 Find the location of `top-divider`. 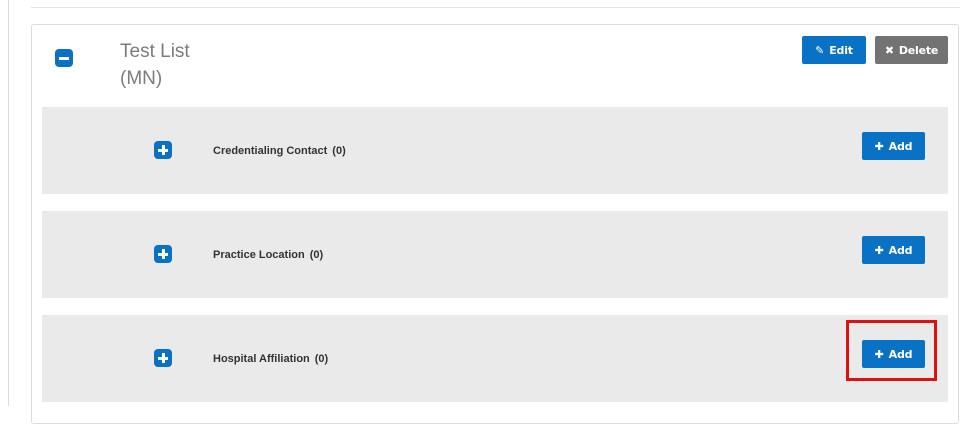

top-divider is located at coordinates (495, 7).